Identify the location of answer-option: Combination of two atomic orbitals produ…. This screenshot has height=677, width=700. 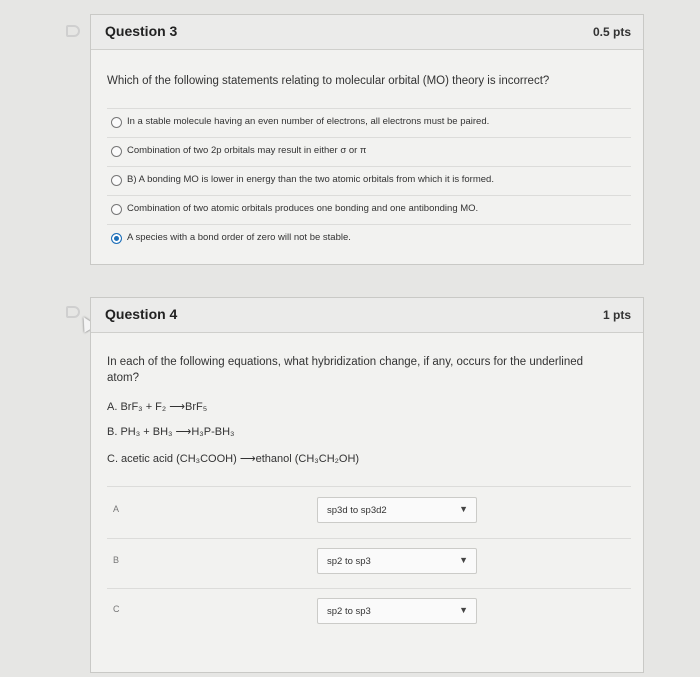
(369, 209).